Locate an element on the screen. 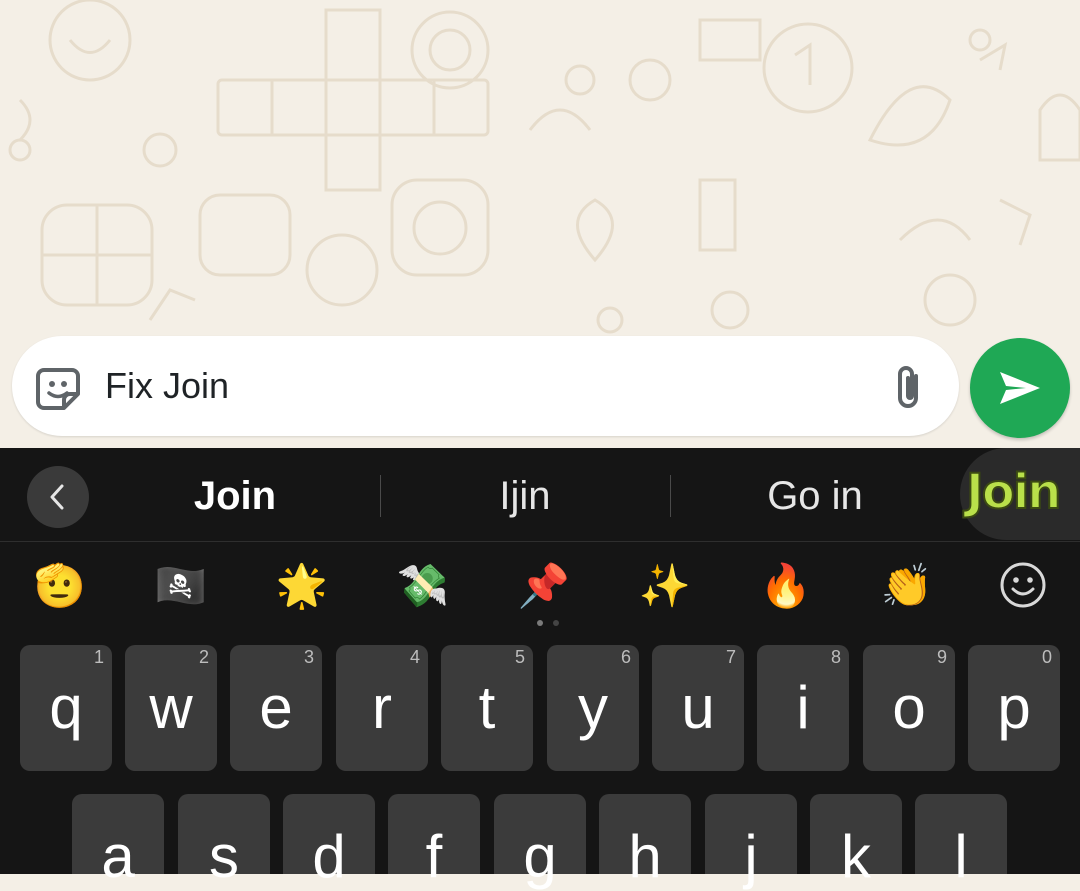  emoji-pirate-flag: 🏴‍☠️ is located at coordinates (181, 586).